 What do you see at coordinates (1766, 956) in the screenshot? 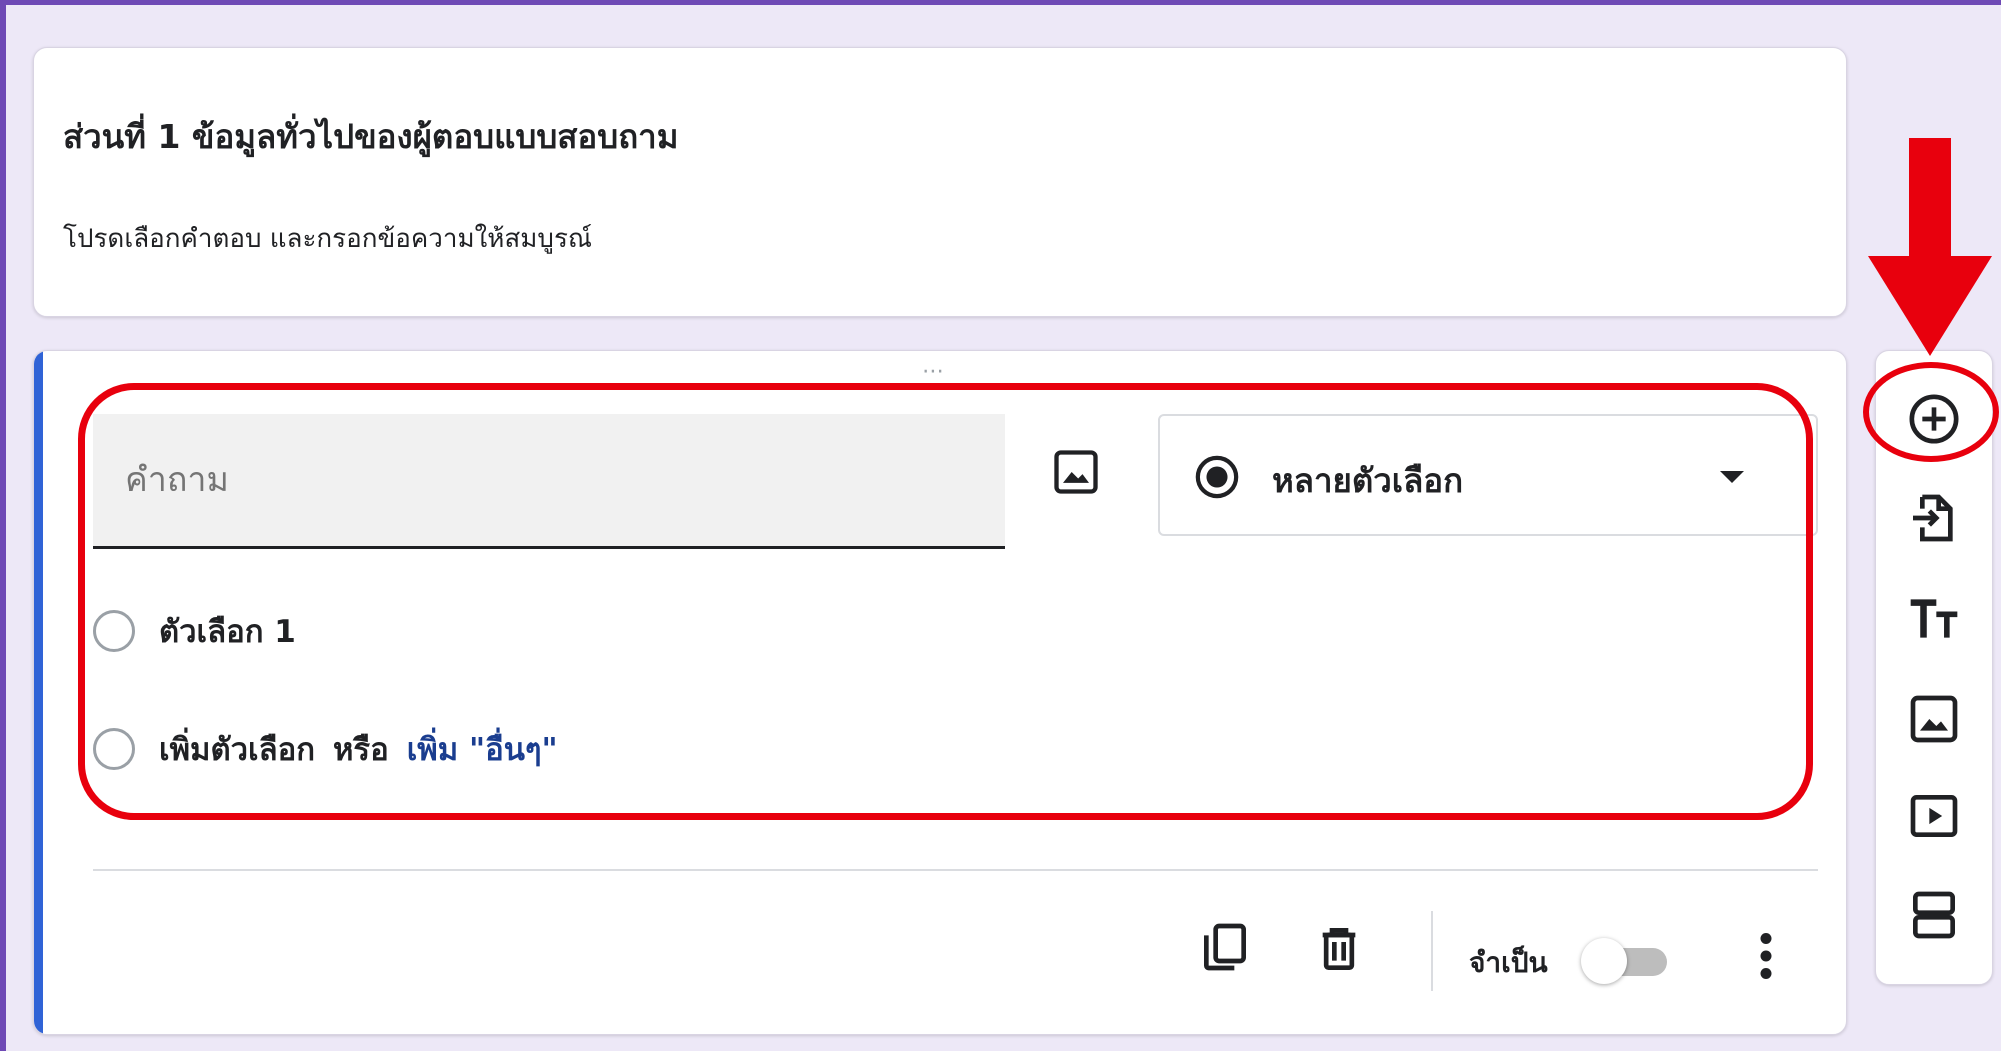
I see `more-options-icon` at bounding box center [1766, 956].